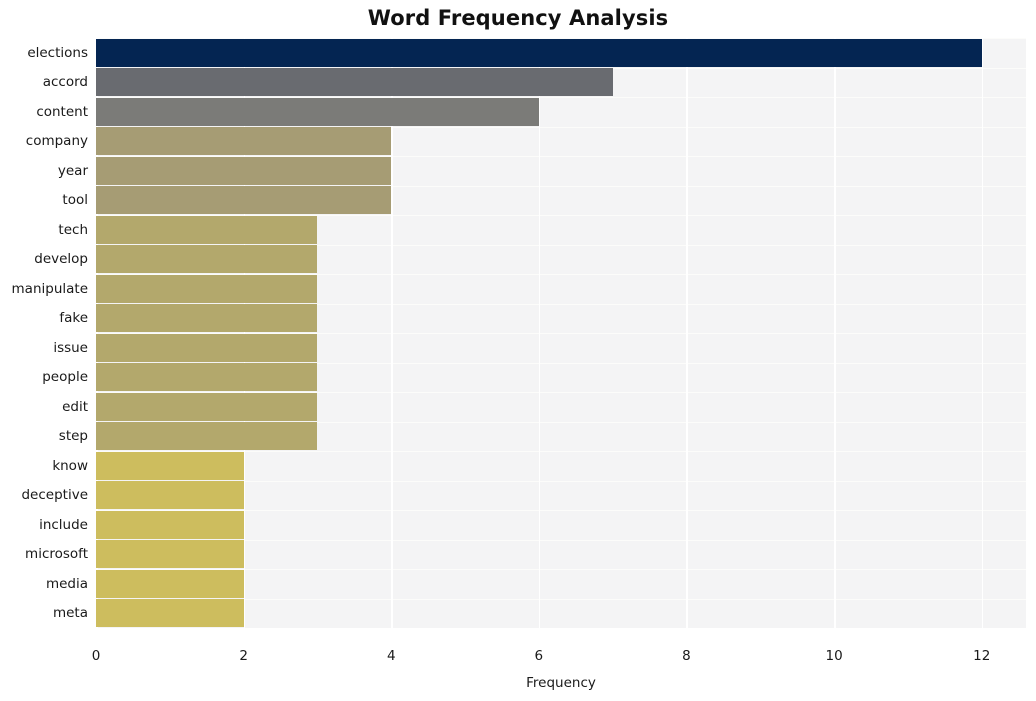 The height and width of the screenshot is (701, 1036). I want to click on x-axis-tick-label: 2, so click(243, 656).